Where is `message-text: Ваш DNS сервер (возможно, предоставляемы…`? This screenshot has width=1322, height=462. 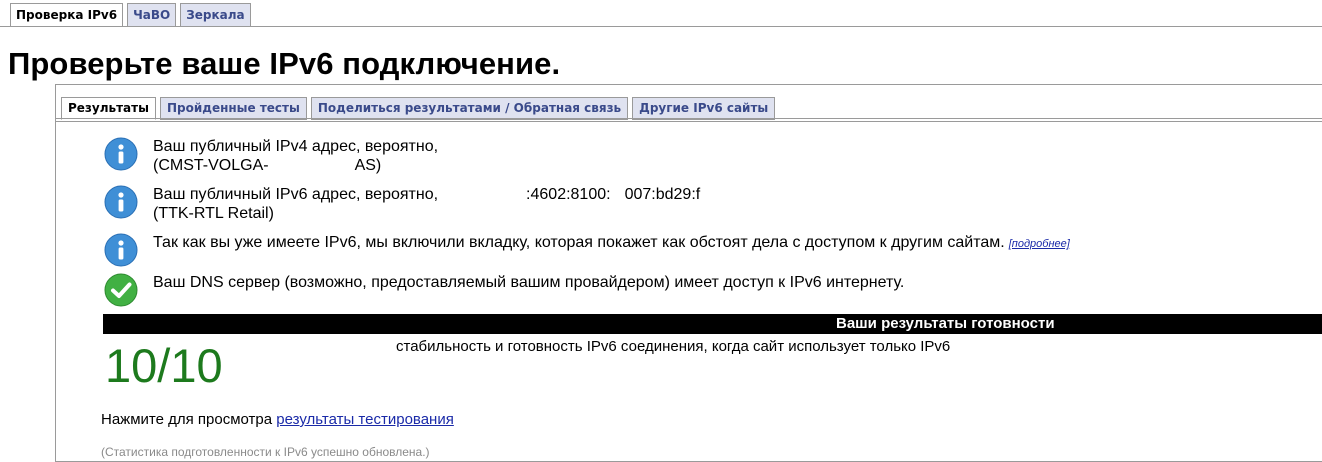
message-text: Ваш DNS сервер (возможно, предоставляемы… is located at coordinates (528, 282).